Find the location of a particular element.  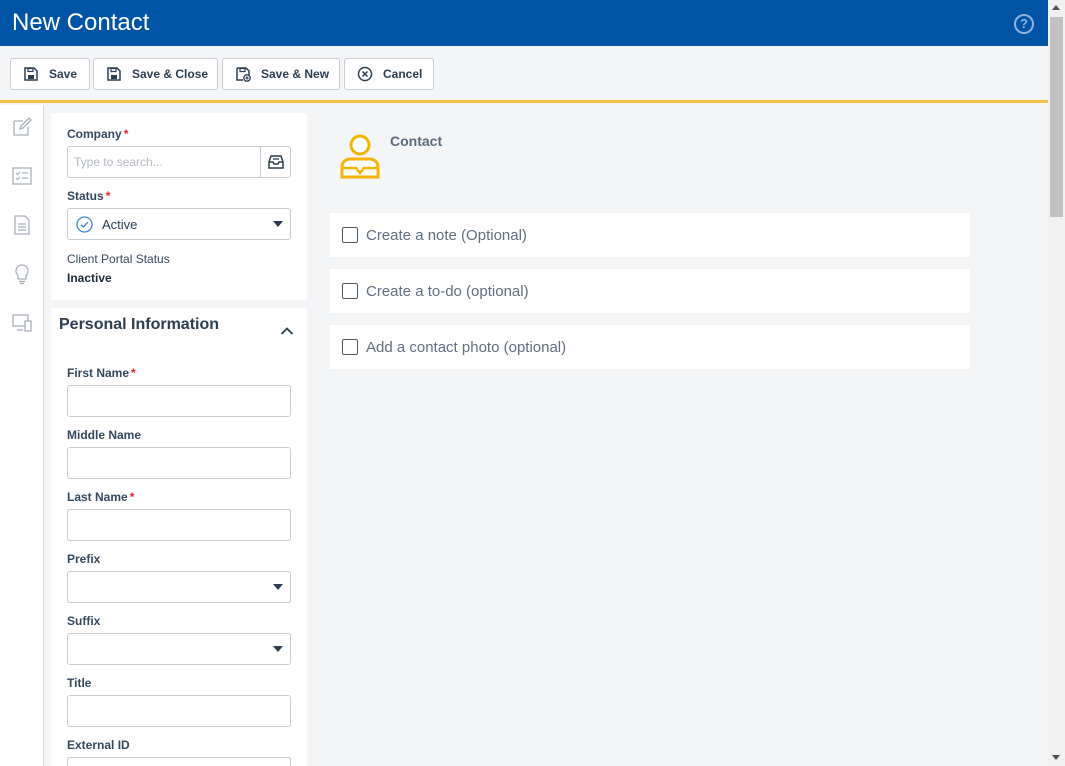

create-note-option: Create a note (Optional) is located at coordinates (650, 235).